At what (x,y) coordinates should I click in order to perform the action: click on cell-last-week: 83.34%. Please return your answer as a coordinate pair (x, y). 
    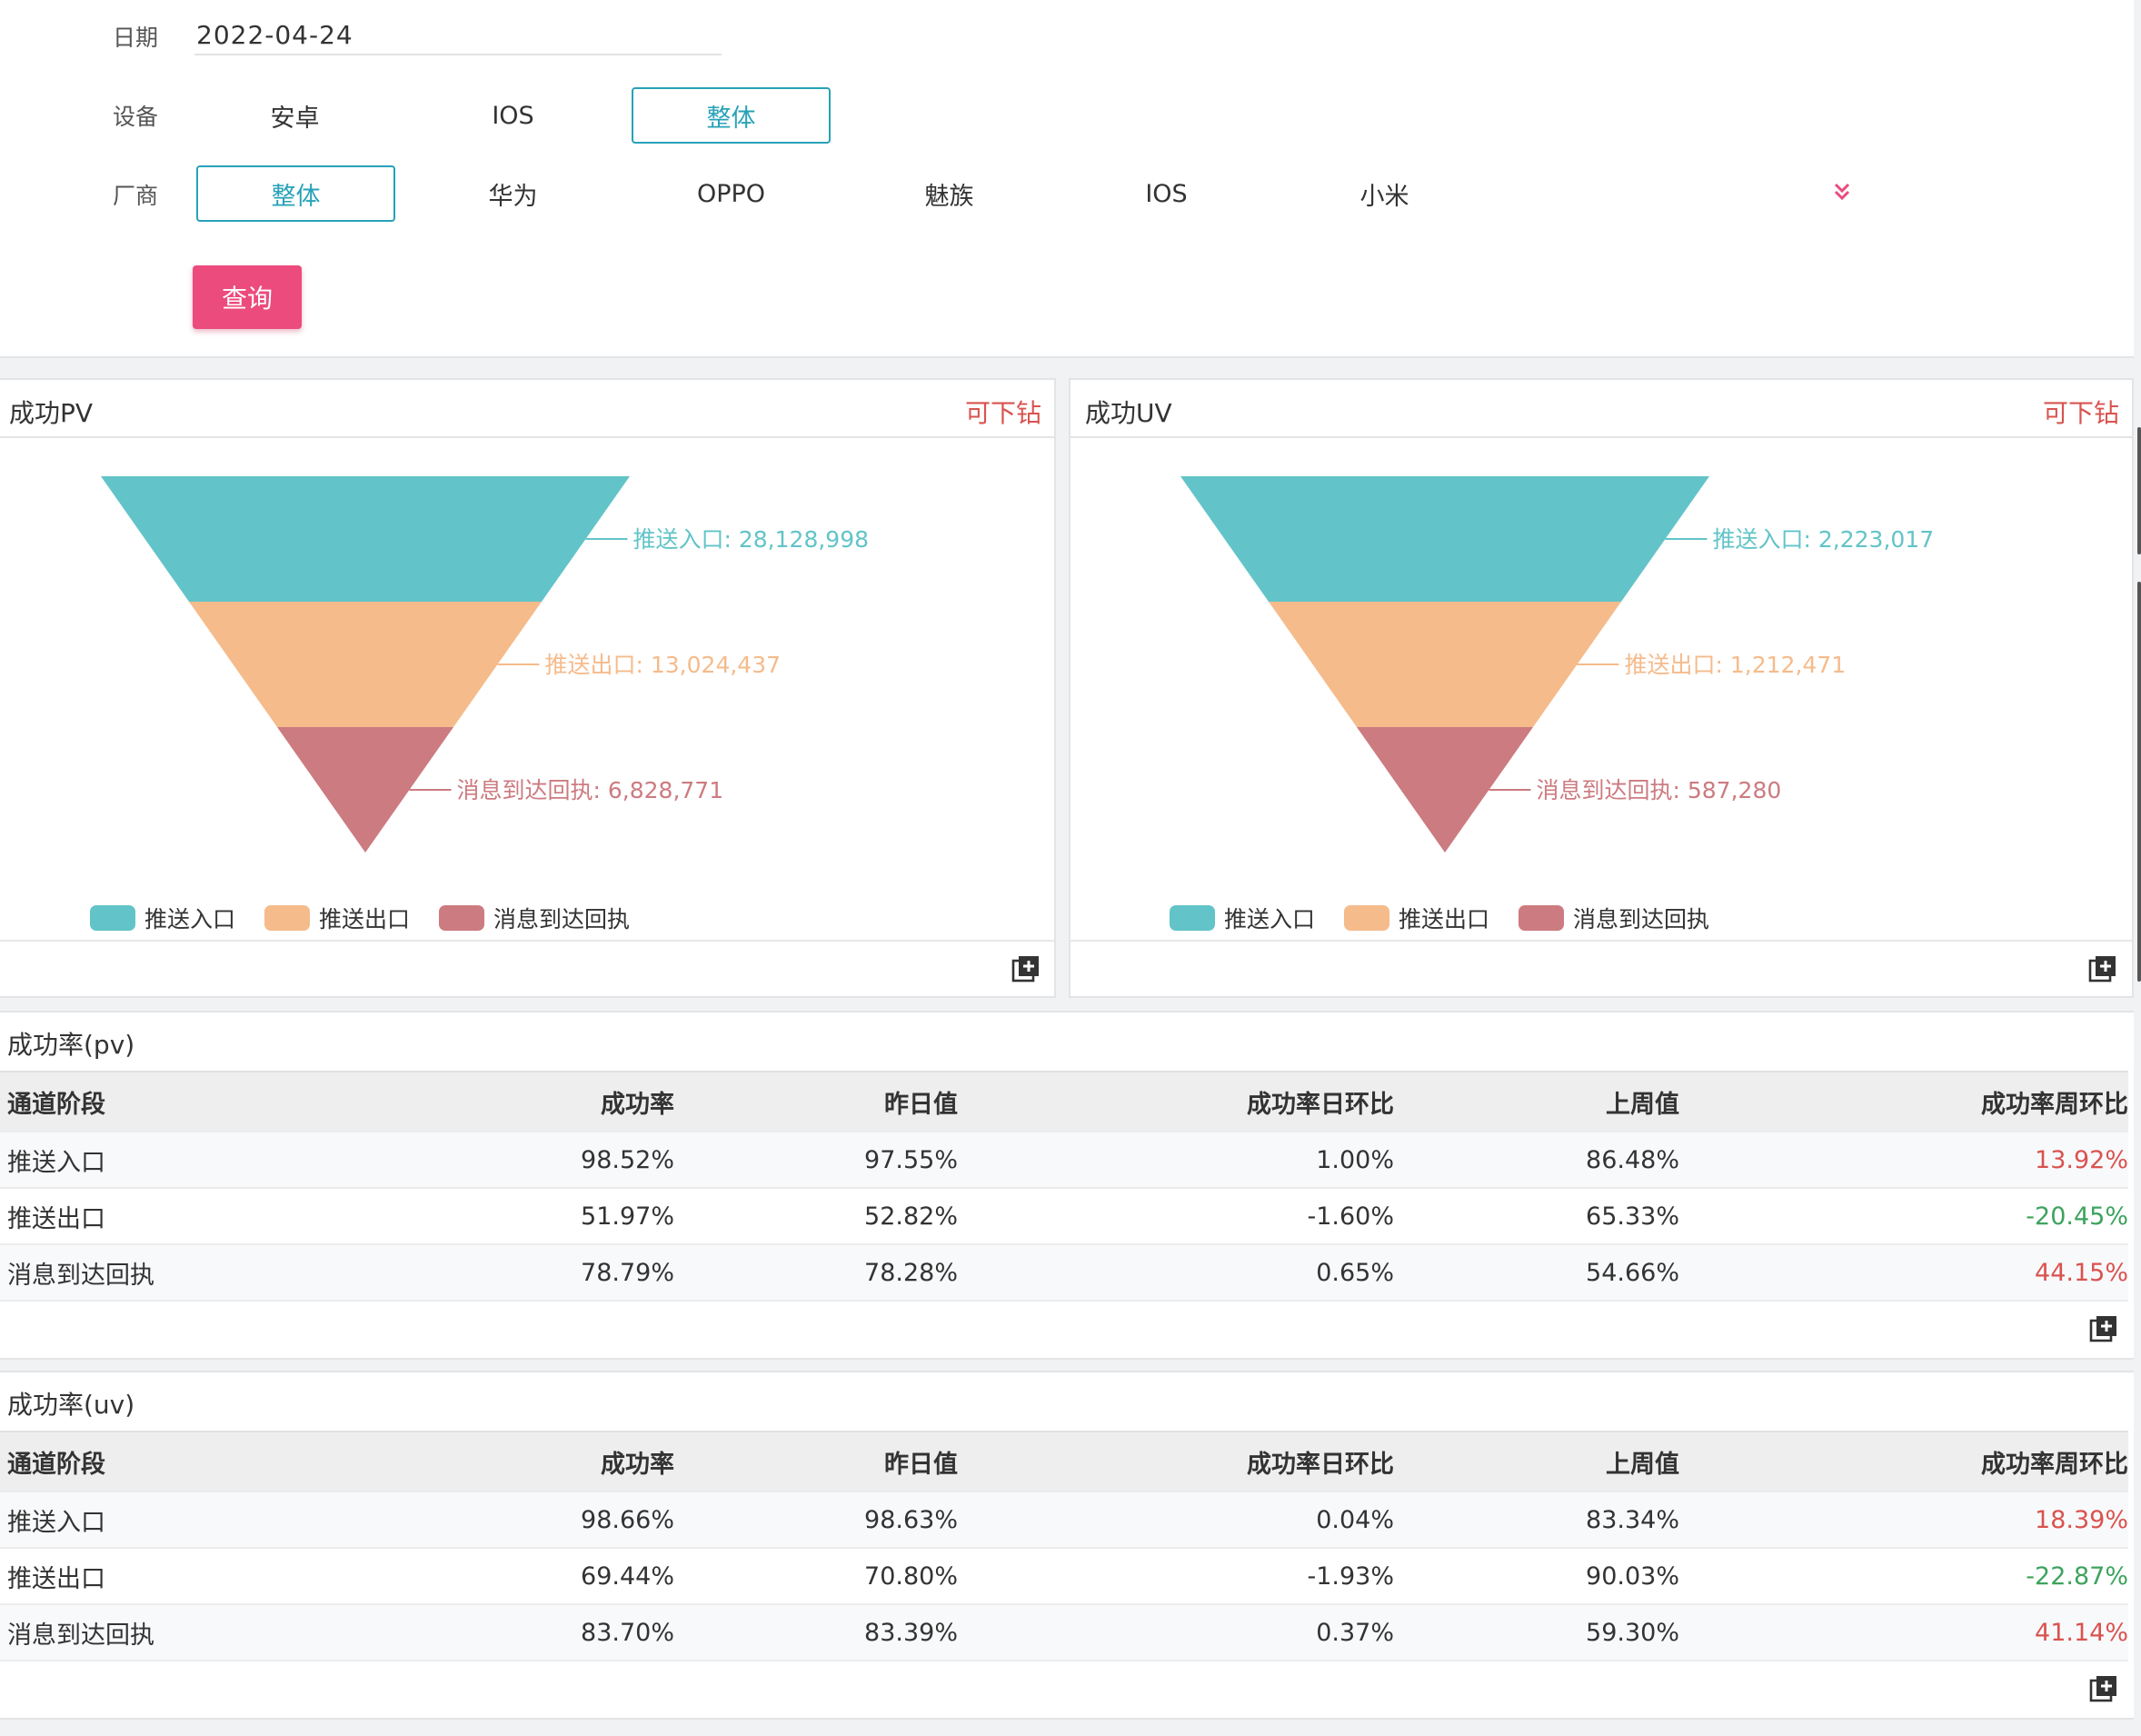
    Looking at the image, I should click on (1536, 1520).